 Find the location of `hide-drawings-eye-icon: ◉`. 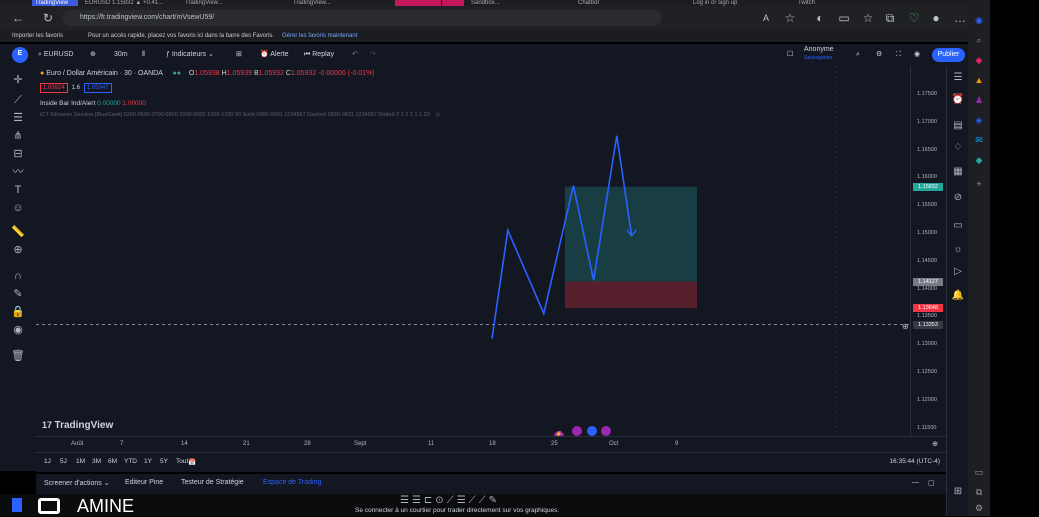

hide-drawings-eye-icon: ◉ is located at coordinates (18, 330).